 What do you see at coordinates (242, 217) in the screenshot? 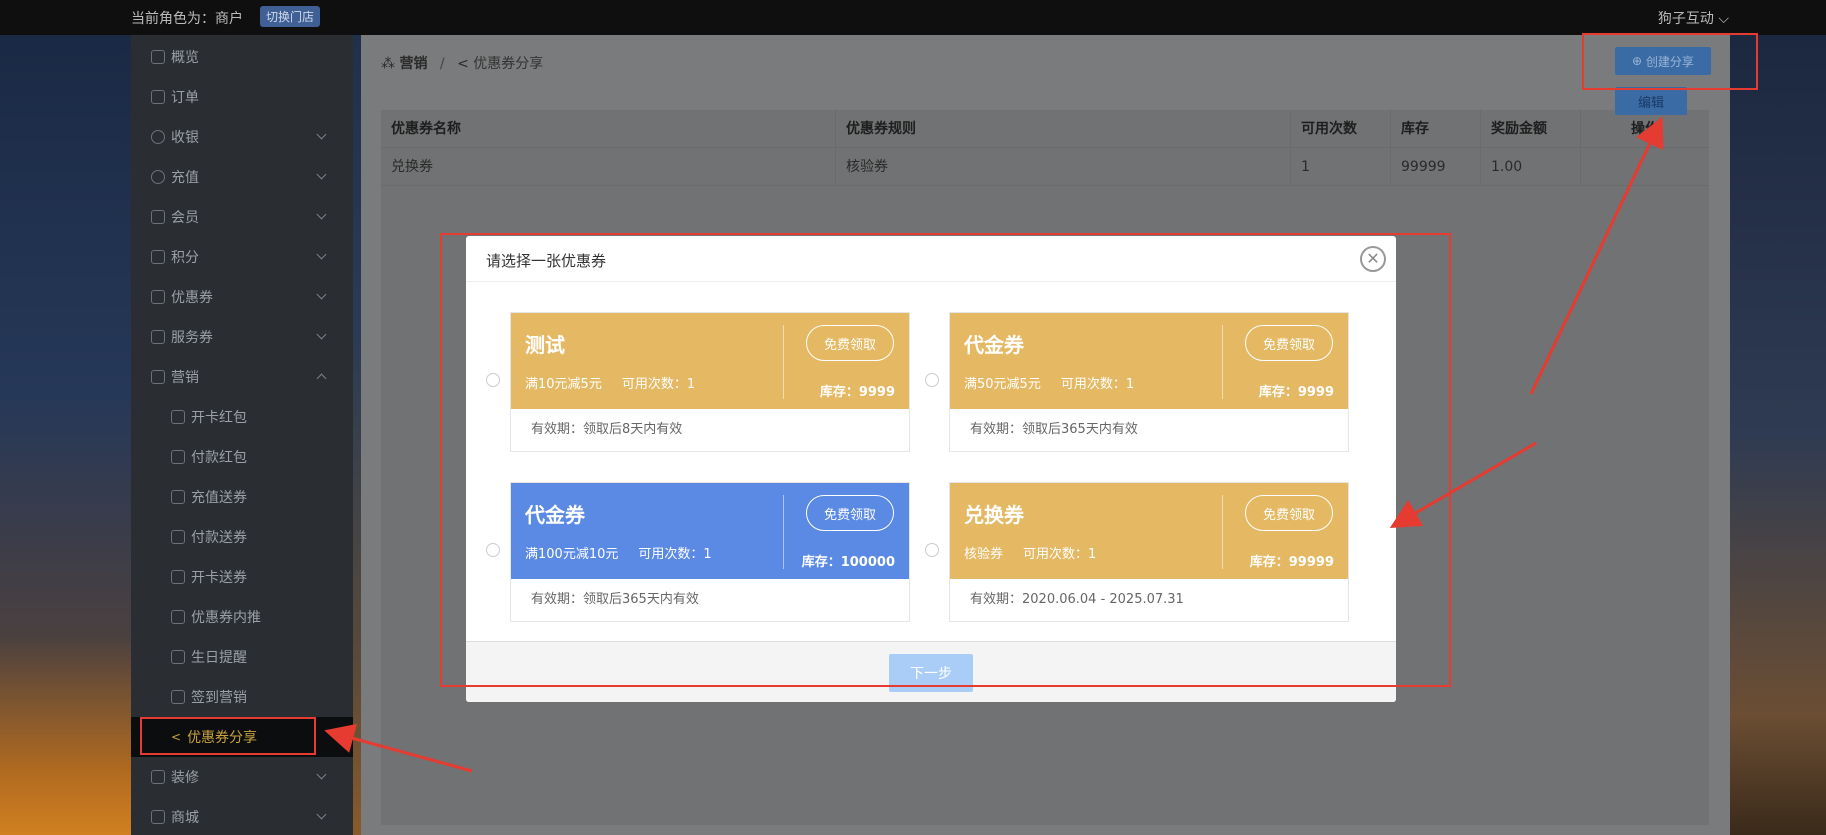
I see `sidebar-item-members: 会员` at bounding box center [242, 217].